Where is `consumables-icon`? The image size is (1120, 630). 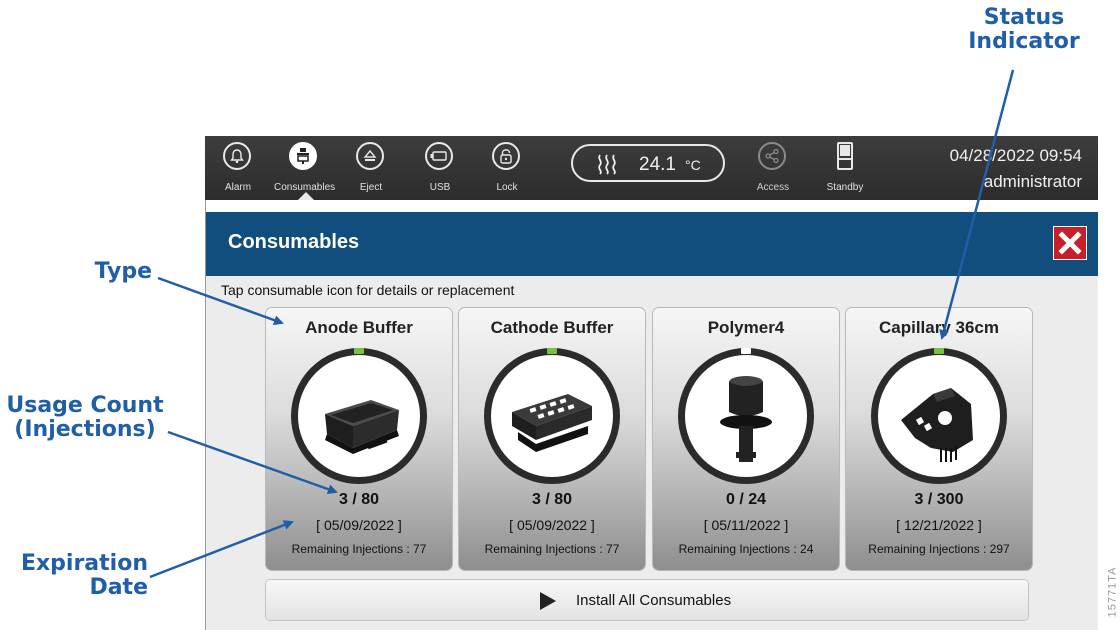 consumables-icon is located at coordinates (303, 156).